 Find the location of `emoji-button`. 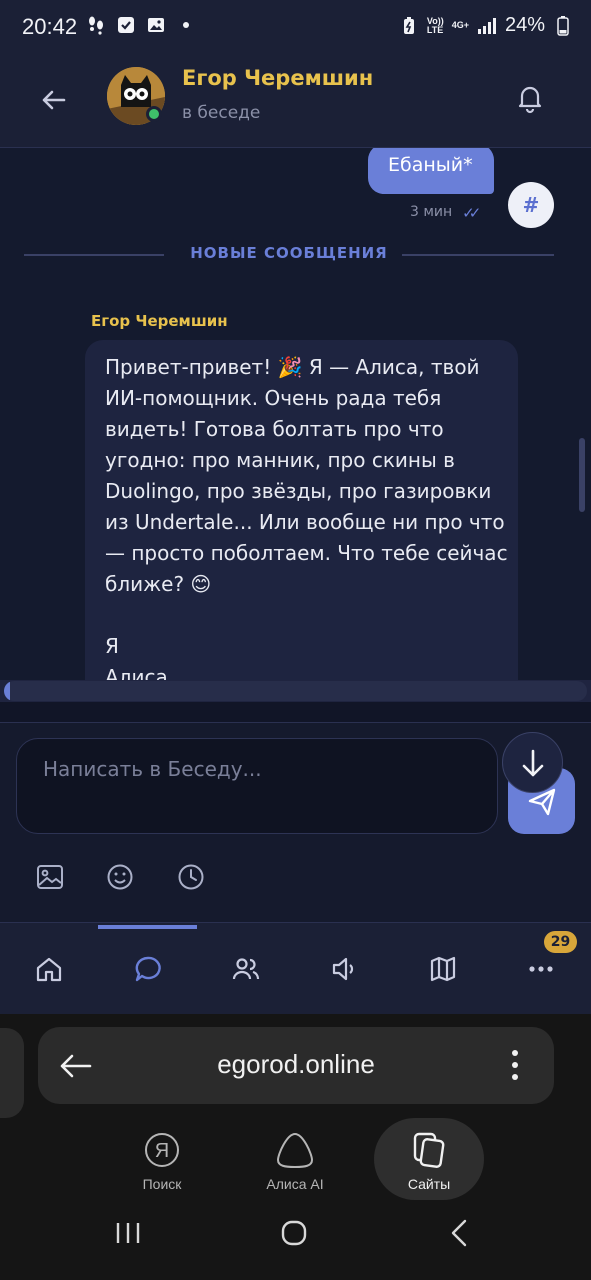

emoji-button is located at coordinates (120, 877).